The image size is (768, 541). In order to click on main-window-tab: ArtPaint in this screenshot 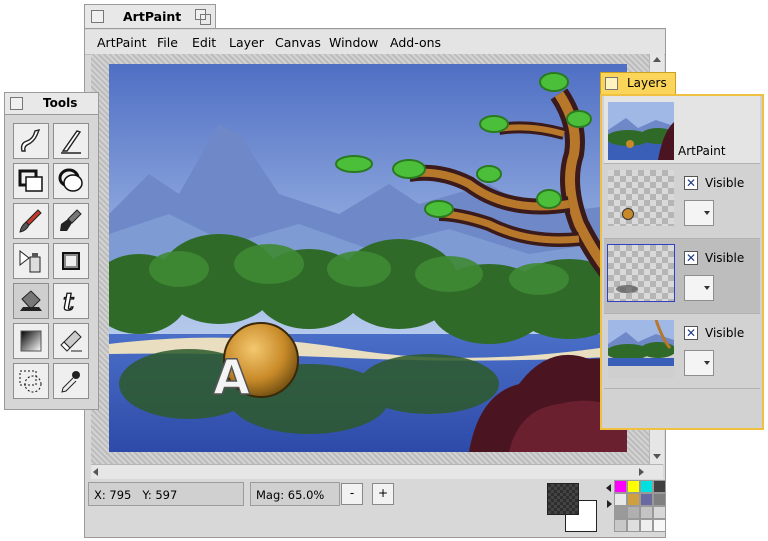, I will do `click(150, 16)`.